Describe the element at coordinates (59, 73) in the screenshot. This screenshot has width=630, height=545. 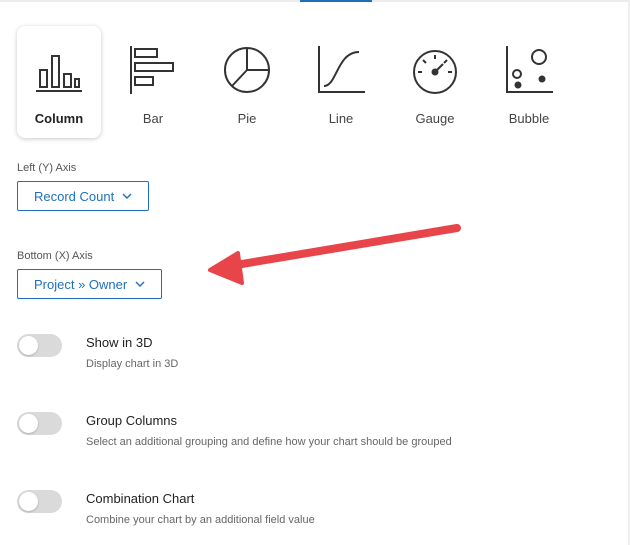
I see `column-chart-icon` at that location.